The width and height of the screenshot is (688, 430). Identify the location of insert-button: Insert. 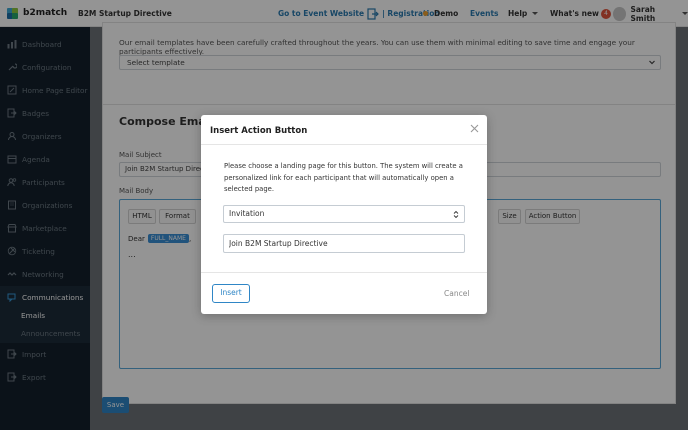
(231, 293).